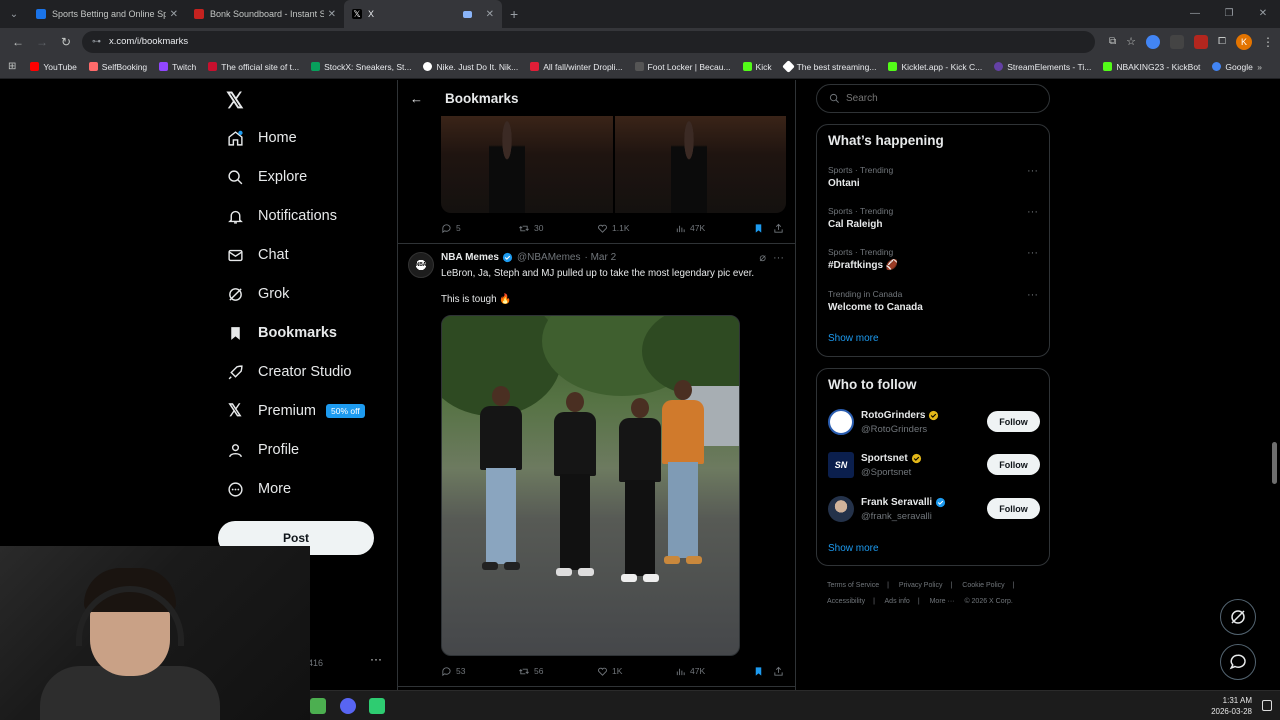 Image resolution: width=1280 pixels, height=720 pixels. What do you see at coordinates (1229, 14) in the screenshot?
I see `restore-icon: ❐` at bounding box center [1229, 14].